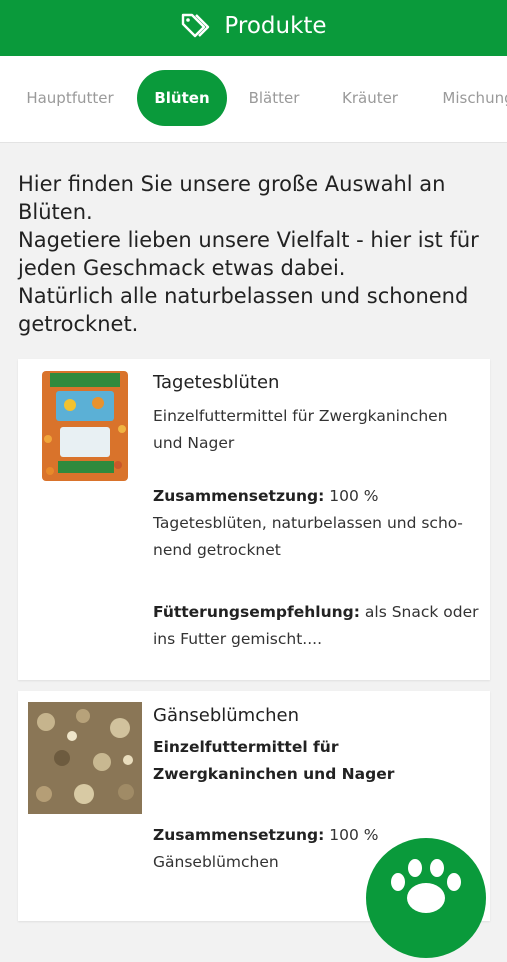 Image resolution: width=507 pixels, height=962 pixels. Describe the element at coordinates (70, 98) in the screenshot. I see `tab-hauptfutter: Hauptfutter` at that location.